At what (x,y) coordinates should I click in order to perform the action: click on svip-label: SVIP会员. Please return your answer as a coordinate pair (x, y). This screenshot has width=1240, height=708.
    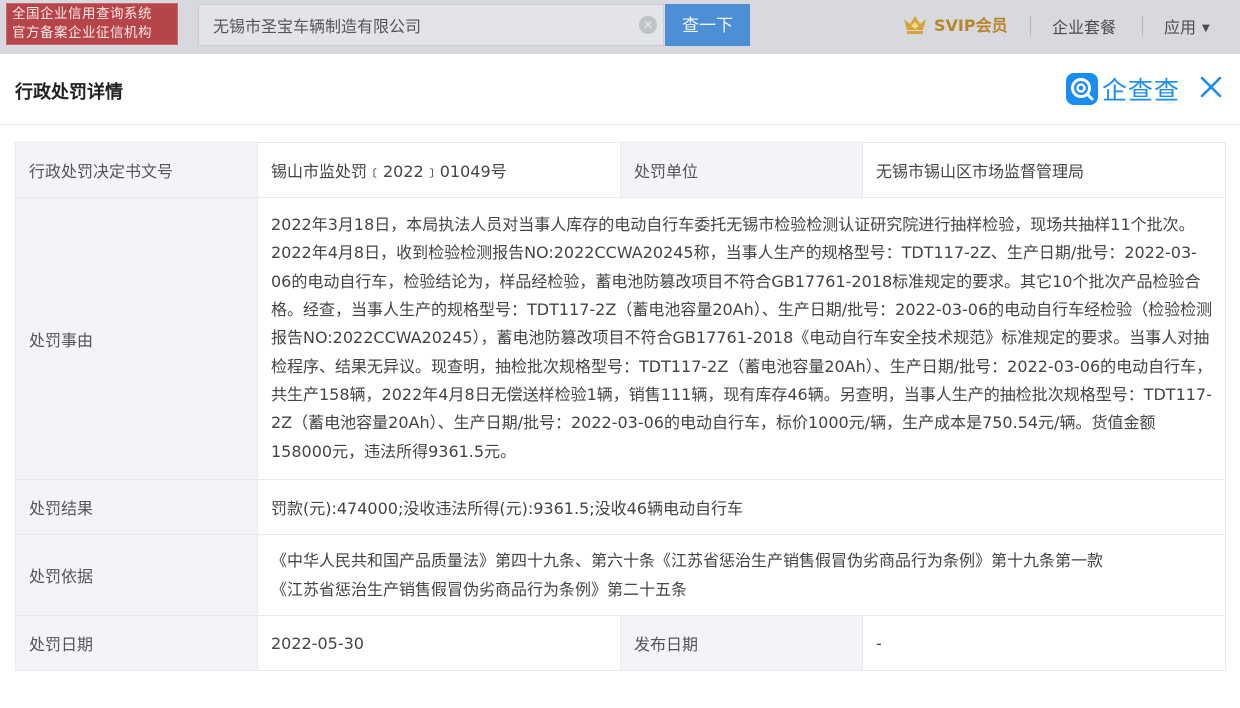
    Looking at the image, I should click on (971, 25).